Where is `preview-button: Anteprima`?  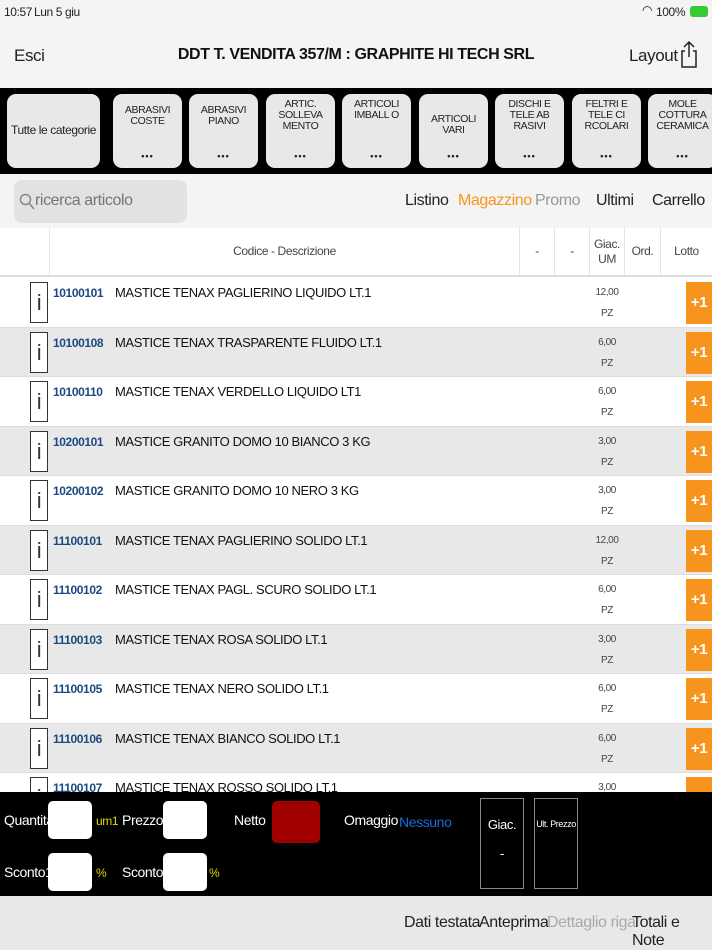 preview-button: Anteprima is located at coordinates (514, 923).